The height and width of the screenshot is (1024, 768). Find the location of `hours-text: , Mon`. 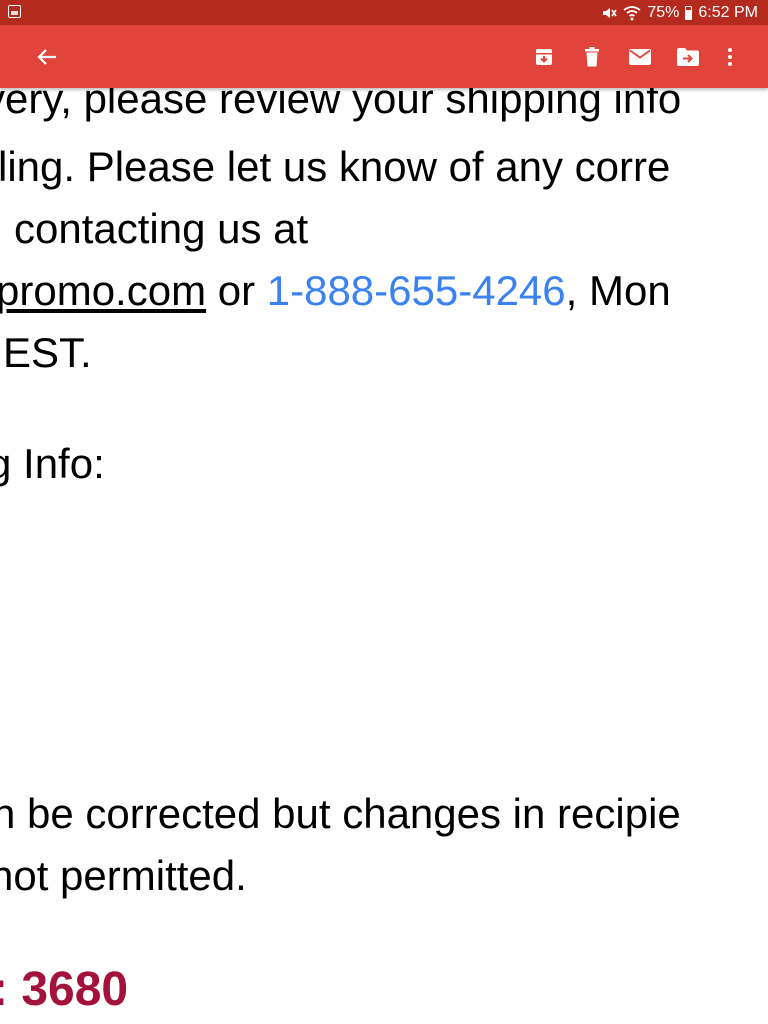

hours-text: , Mon is located at coordinates (618, 290).